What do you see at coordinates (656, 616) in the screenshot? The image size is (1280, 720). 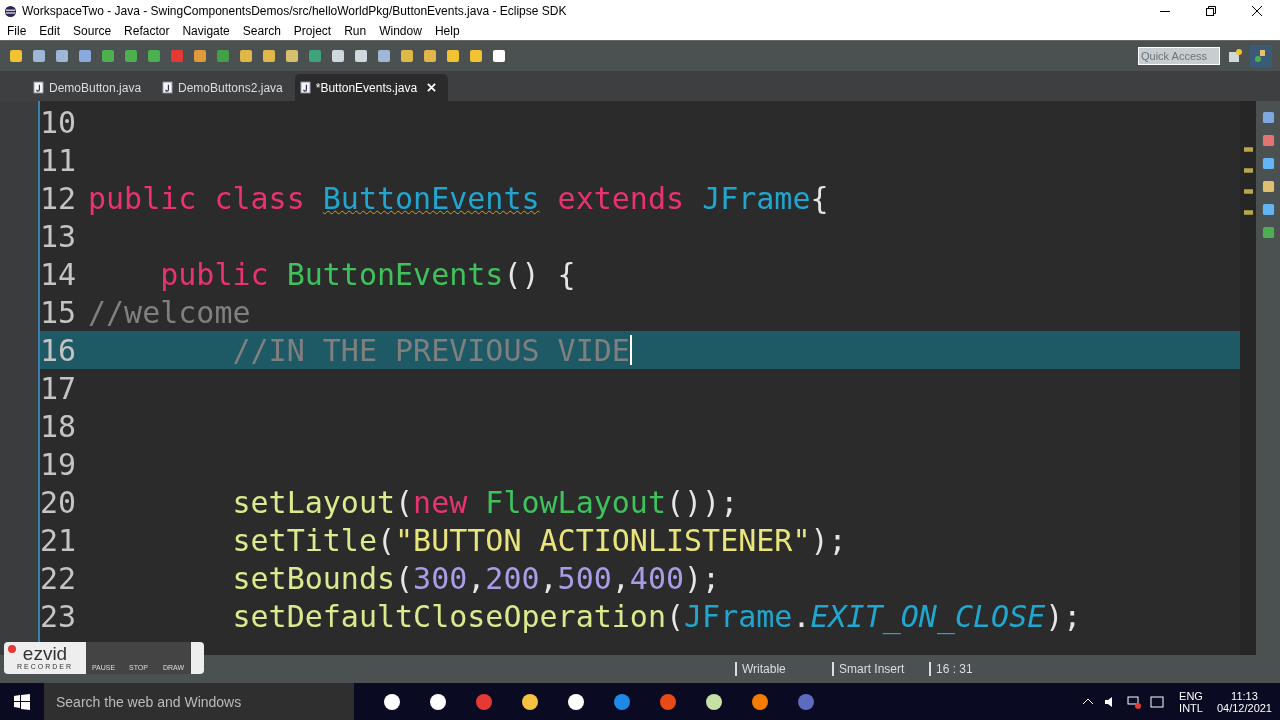 I see `code-line: setDefaultCloseOperation(JFrame.EXIT_ON_CLOSE);` at bounding box center [656, 616].